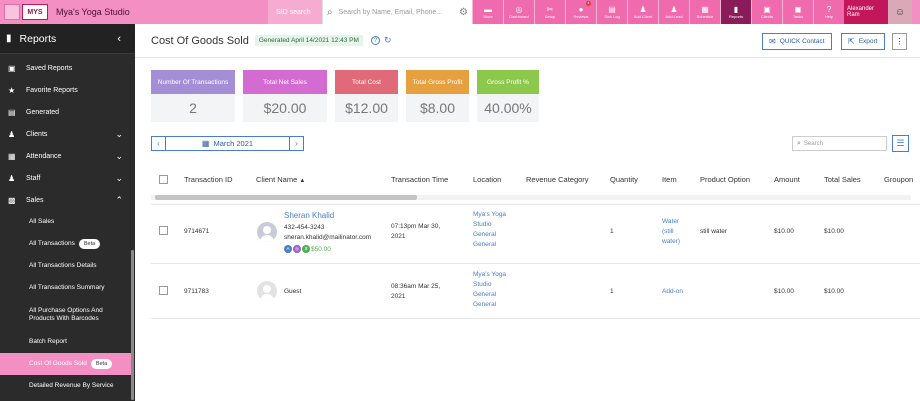 This screenshot has height=401, width=920. What do you see at coordinates (58, 363) in the screenshot?
I see `sidebar-sub-label: Cost Of Goods Sold` at bounding box center [58, 363].